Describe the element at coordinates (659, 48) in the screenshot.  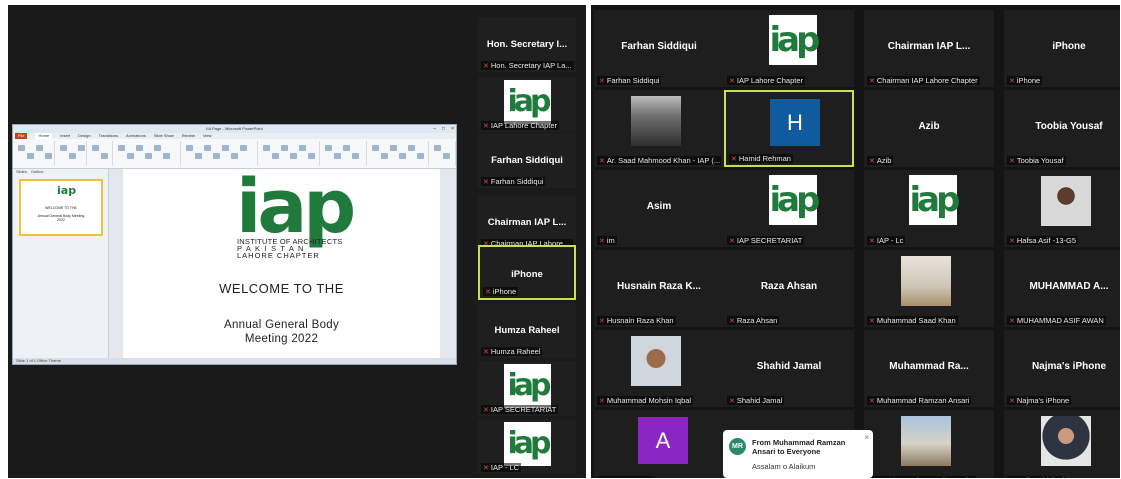
I see `gallery-participant-tile: Farhan Siddiqui ✕ Farhan Siddiqui` at that location.